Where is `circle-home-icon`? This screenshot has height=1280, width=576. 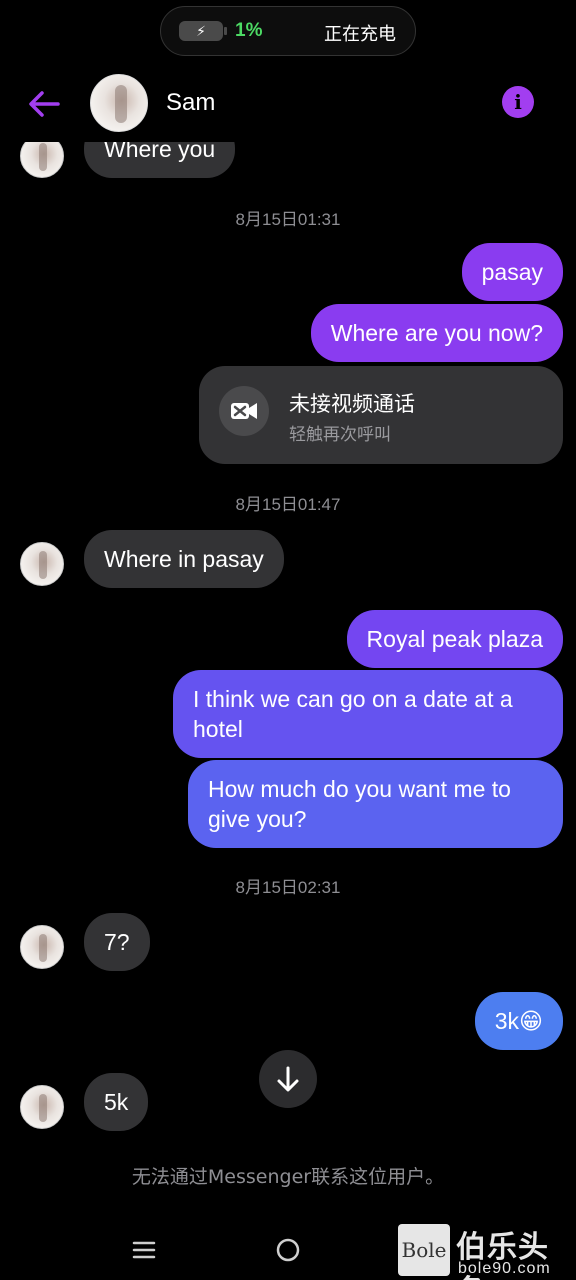 circle-home-icon is located at coordinates (288, 1250).